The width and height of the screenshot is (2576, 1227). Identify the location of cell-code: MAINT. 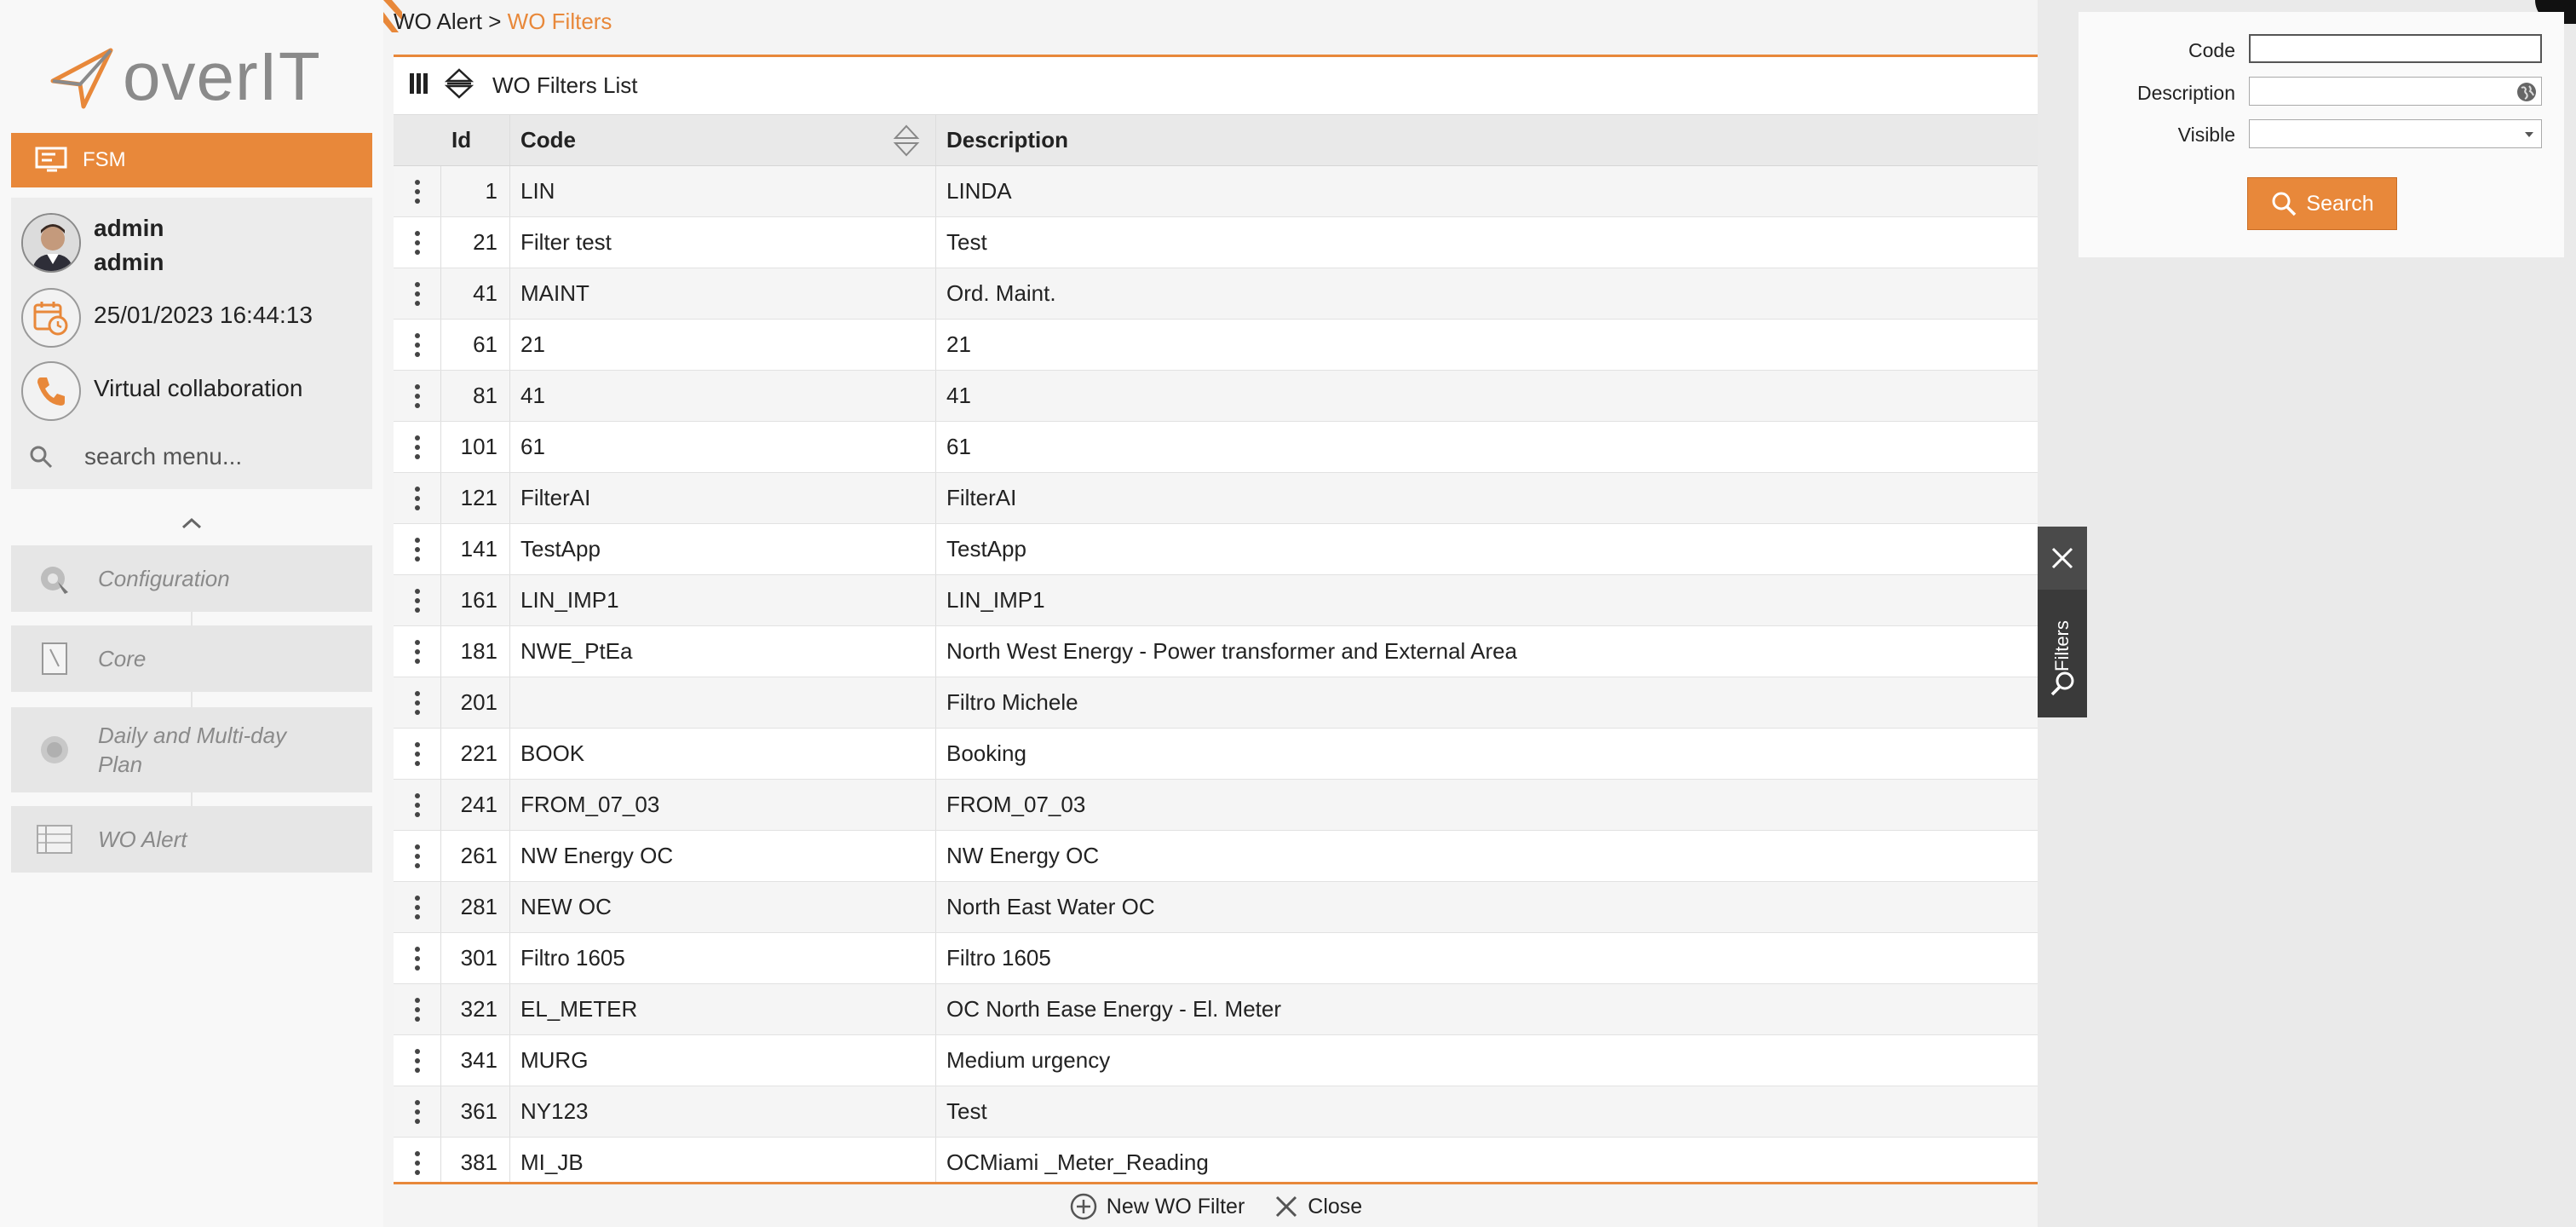
(722, 293).